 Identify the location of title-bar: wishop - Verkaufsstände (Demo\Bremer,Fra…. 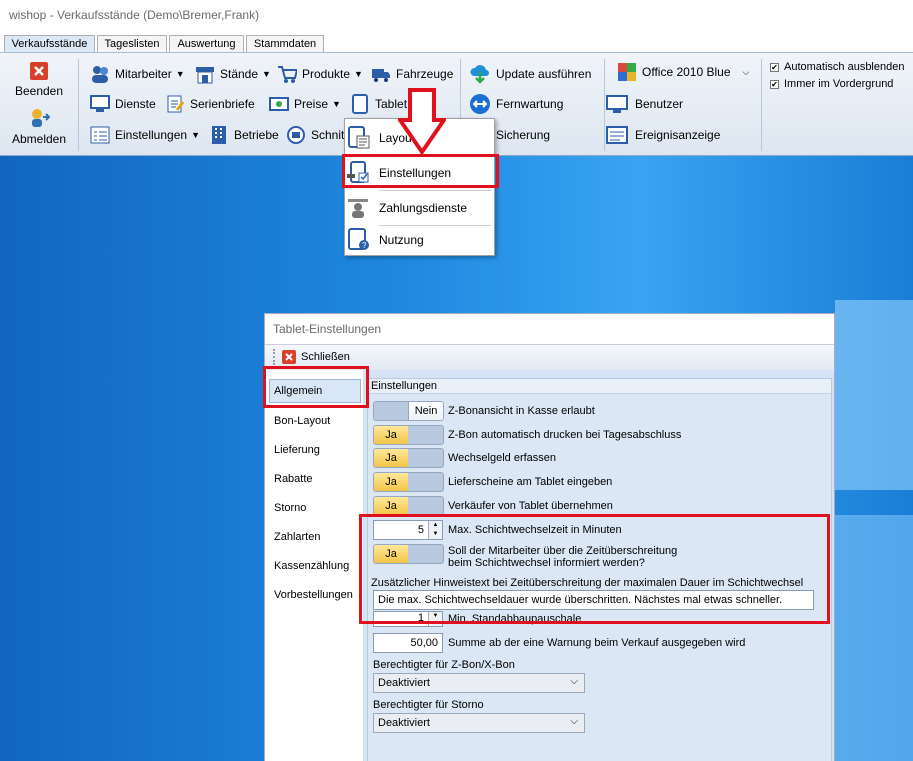
(456, 16).